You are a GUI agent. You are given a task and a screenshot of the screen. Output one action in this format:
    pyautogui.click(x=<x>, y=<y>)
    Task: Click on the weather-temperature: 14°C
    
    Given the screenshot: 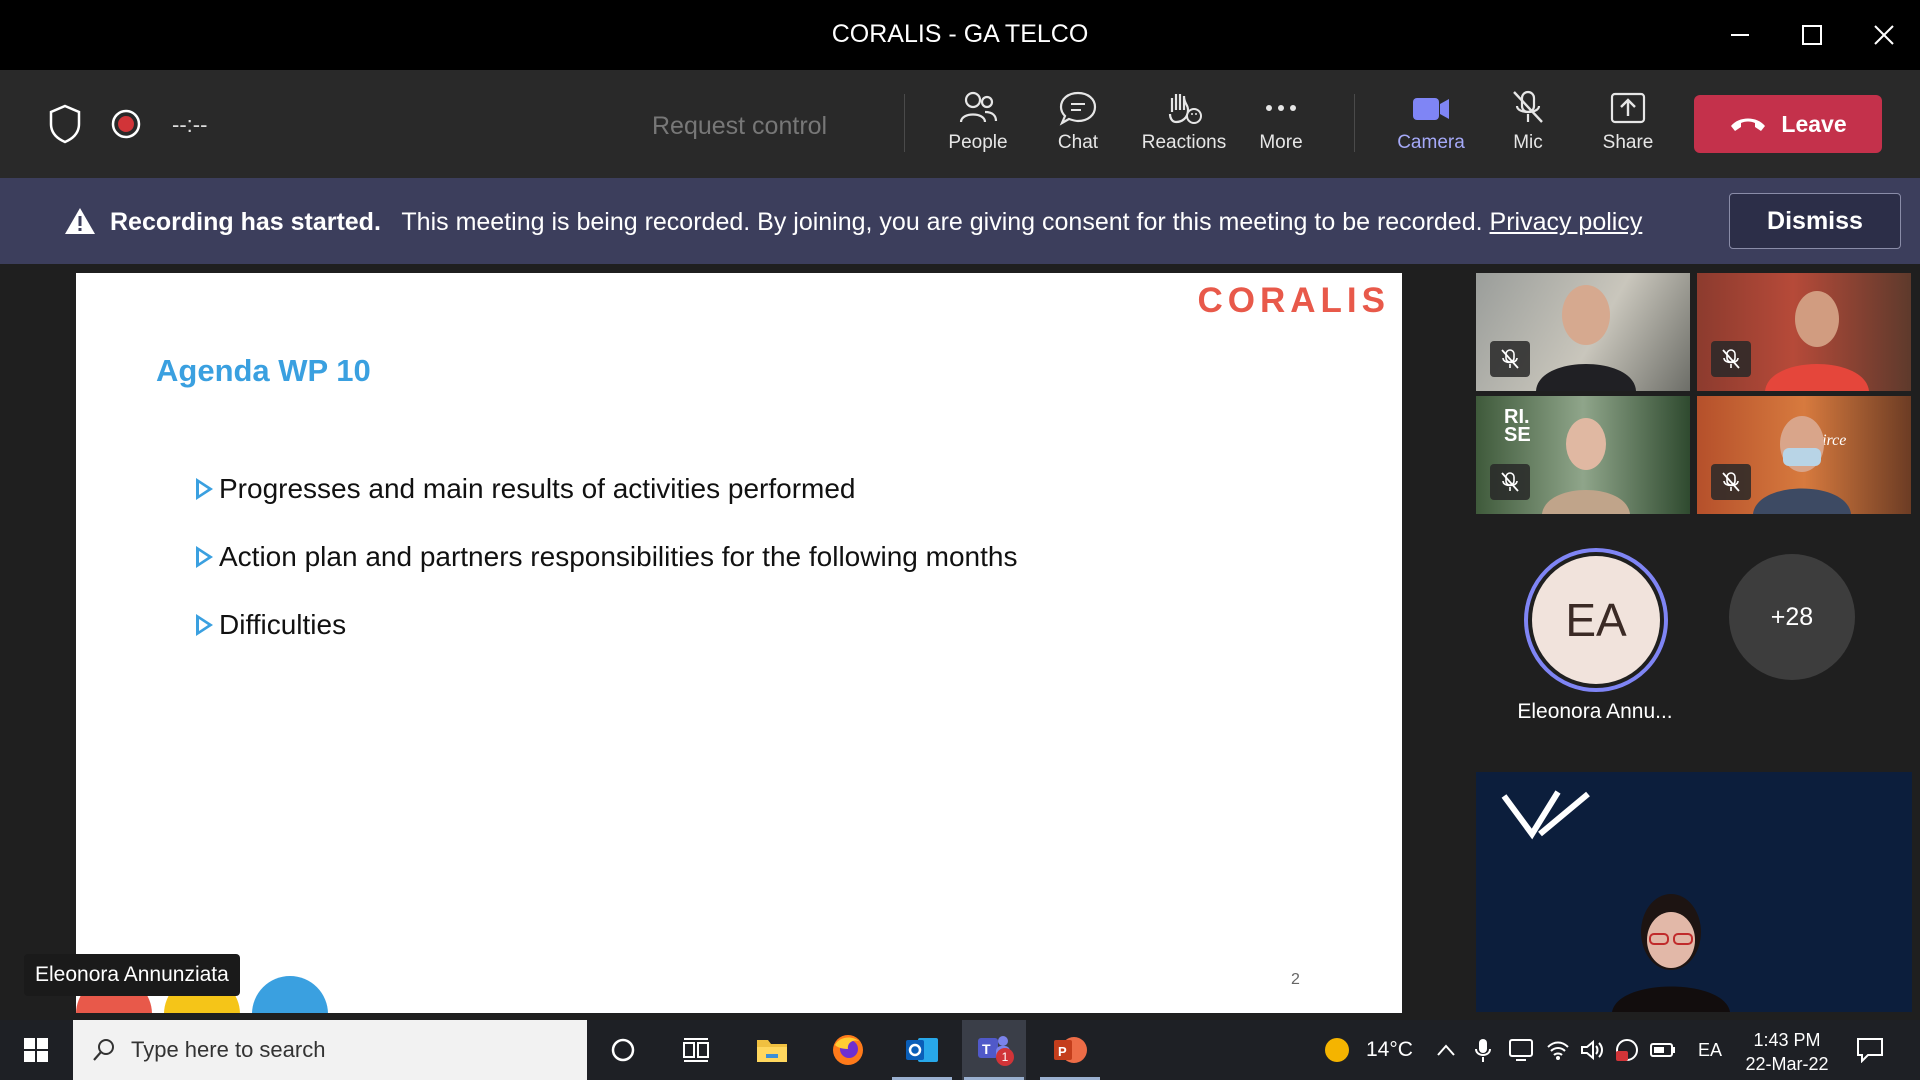 What is the action you would take?
    pyautogui.click(x=1389, y=1049)
    